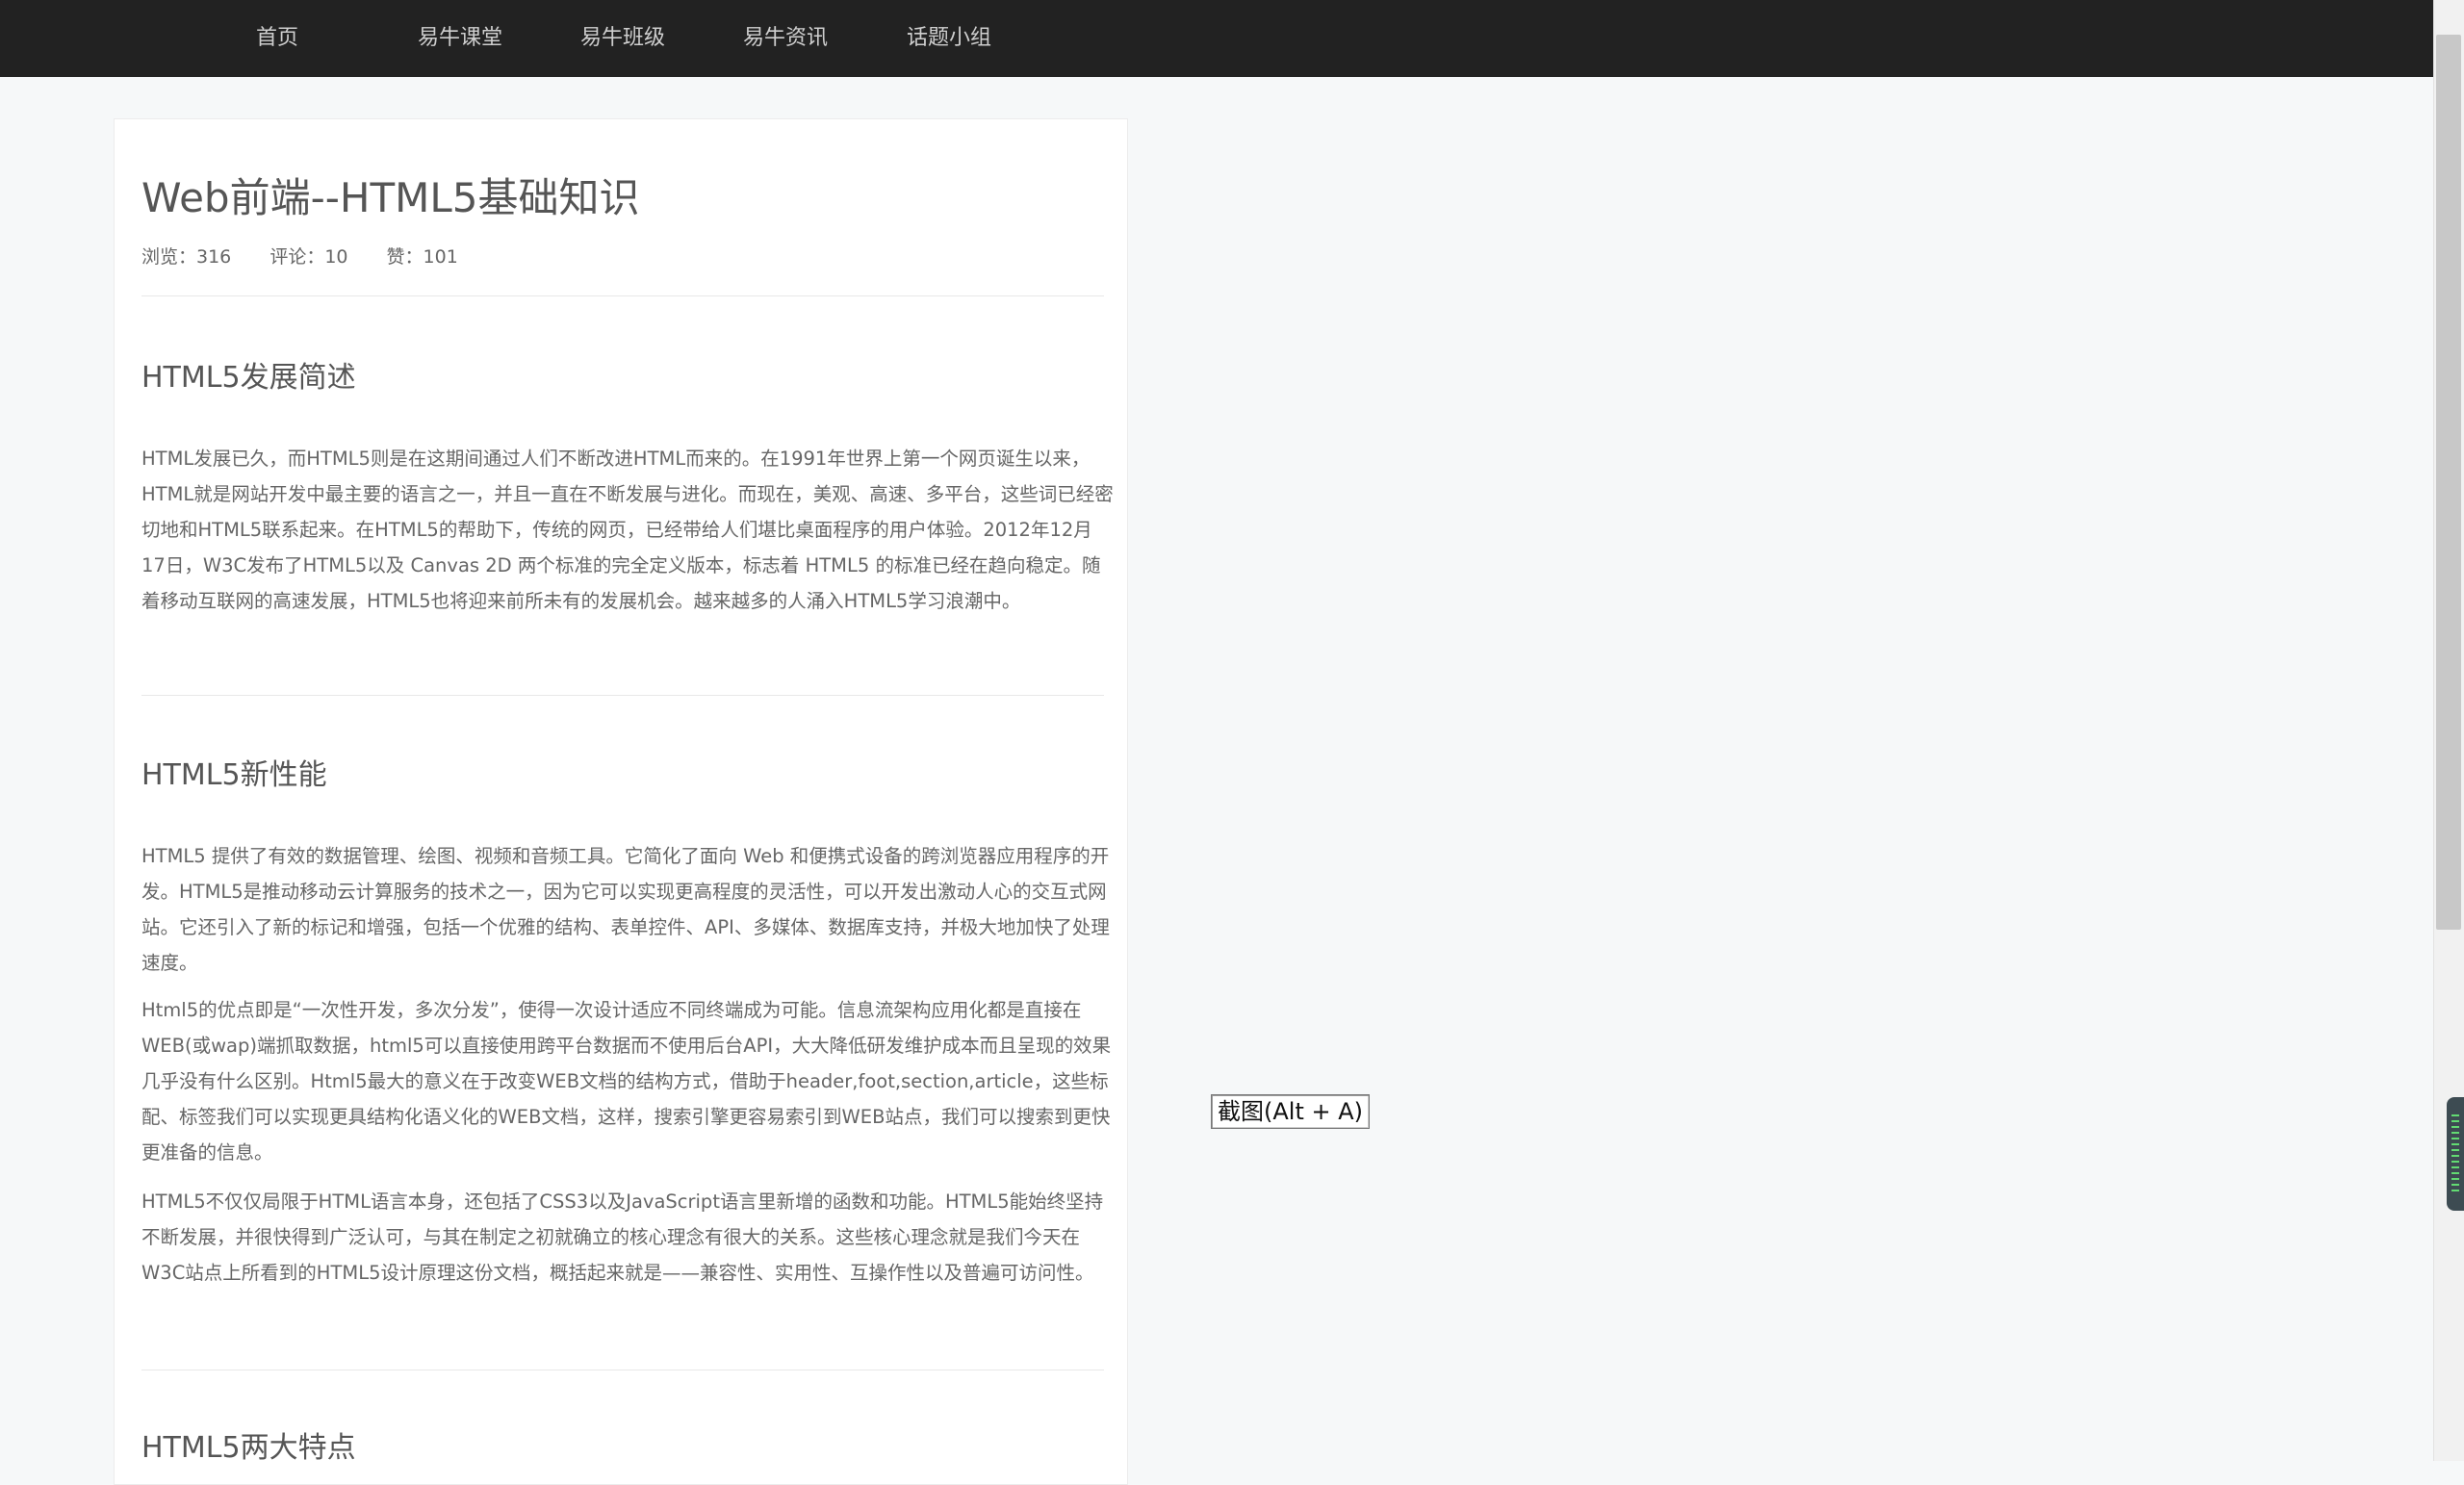 The width and height of the screenshot is (2464, 1485). Describe the element at coordinates (277, 38) in the screenshot. I see `nav-item-home: 首页` at that location.